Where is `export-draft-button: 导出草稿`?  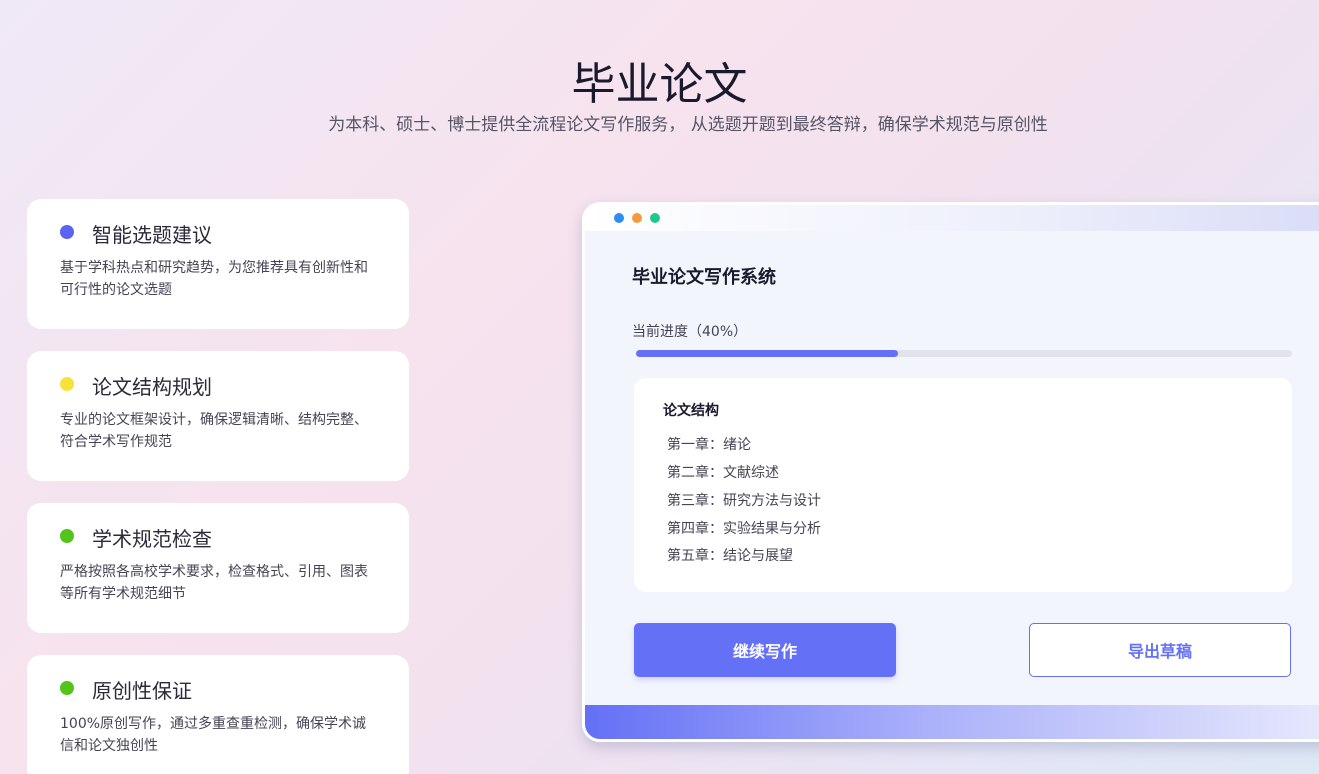 export-draft-button: 导出草稿 is located at coordinates (1160, 650).